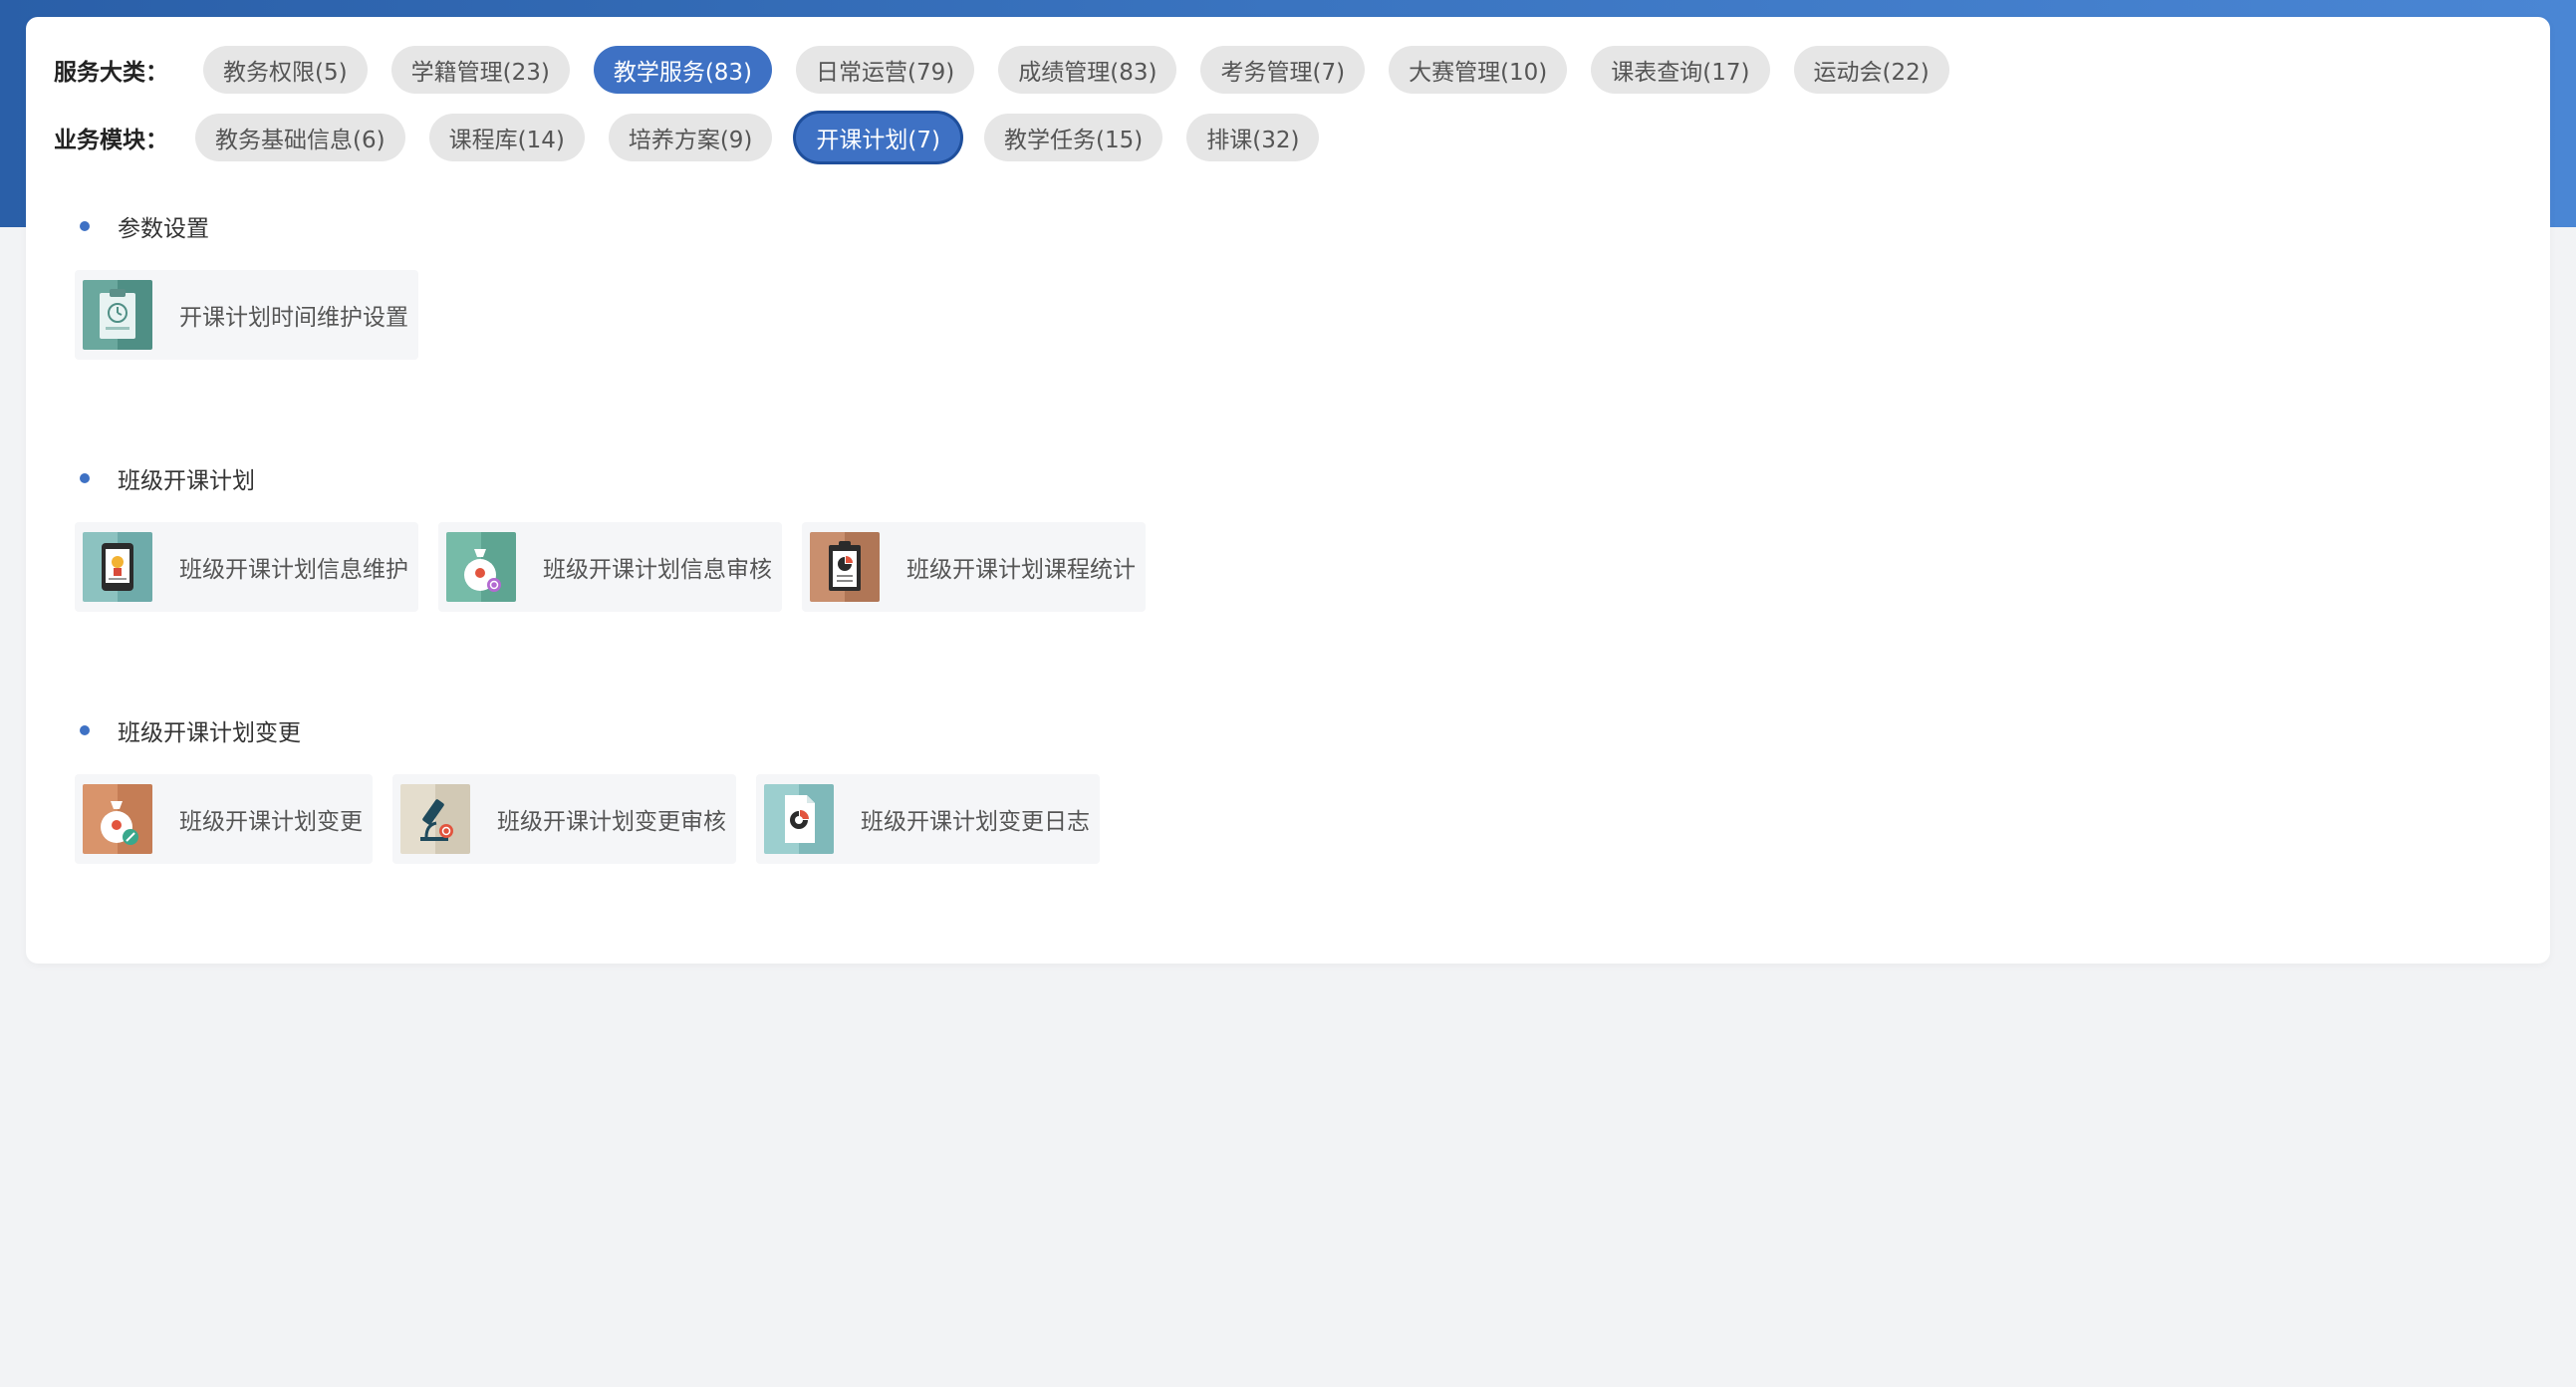 The image size is (2576, 1387). Describe the element at coordinates (506, 137) in the screenshot. I see `chip-module-1: 课程库(14)` at that location.